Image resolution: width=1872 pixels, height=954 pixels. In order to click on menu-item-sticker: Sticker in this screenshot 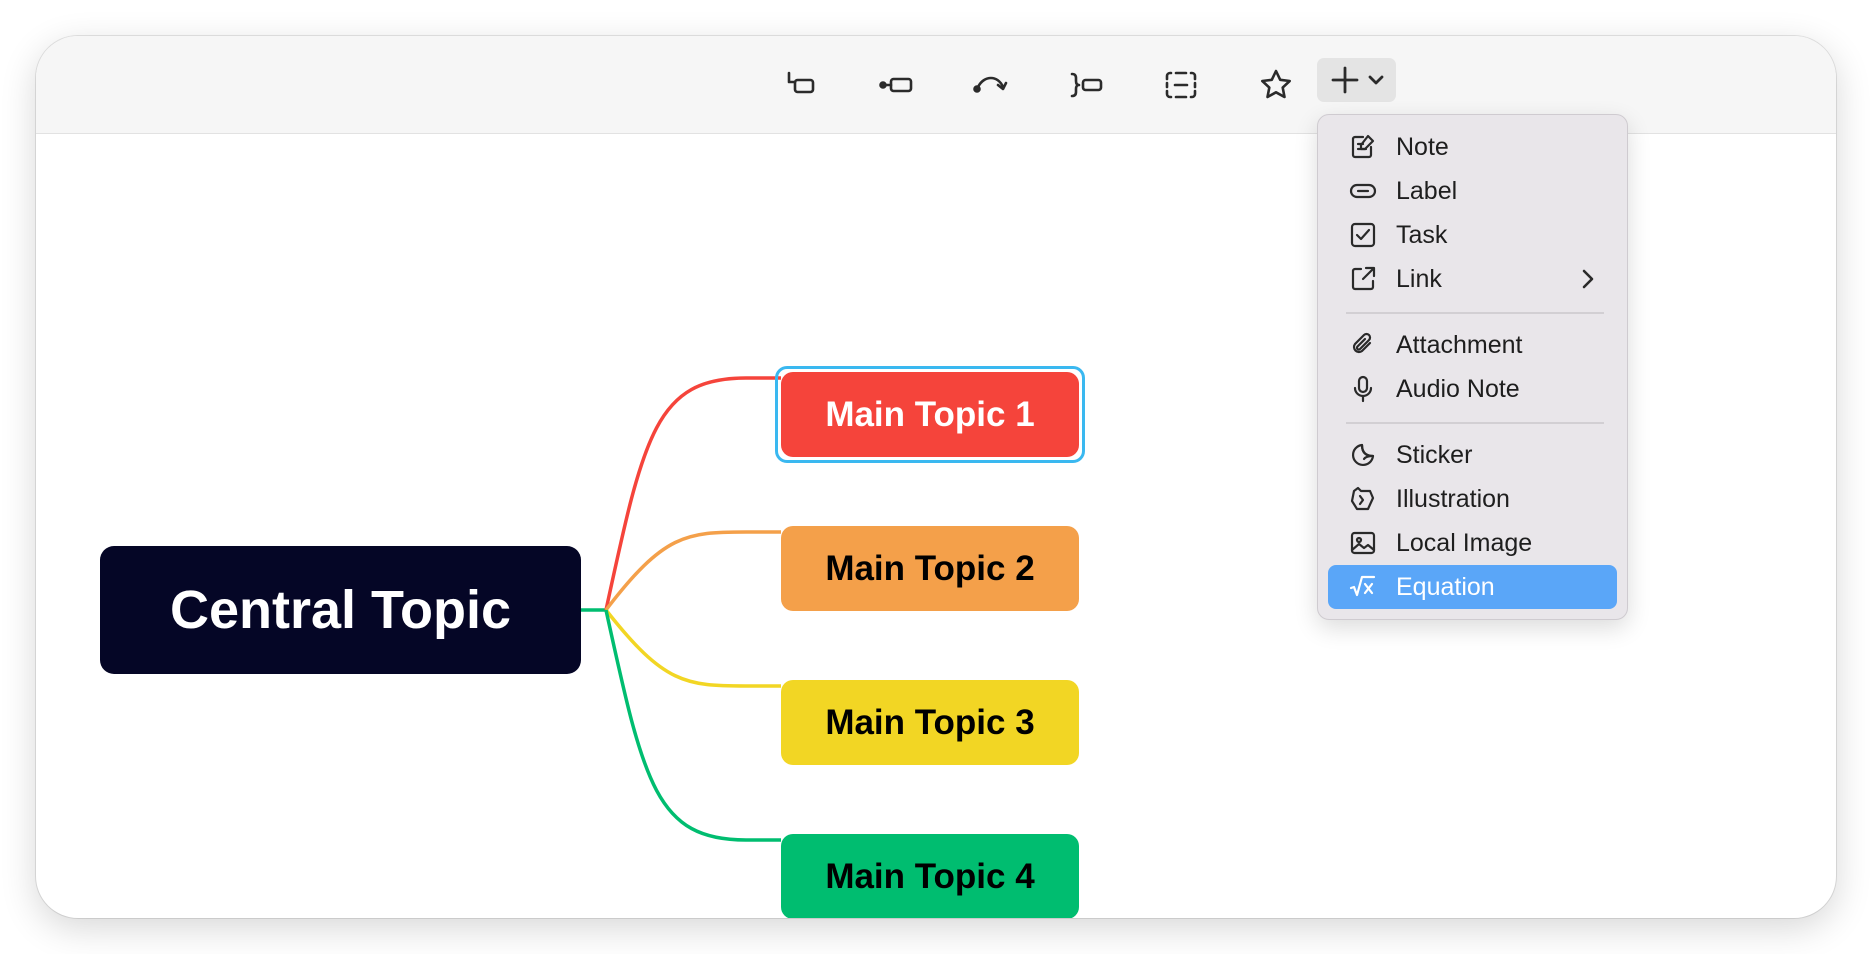, I will do `click(1472, 455)`.